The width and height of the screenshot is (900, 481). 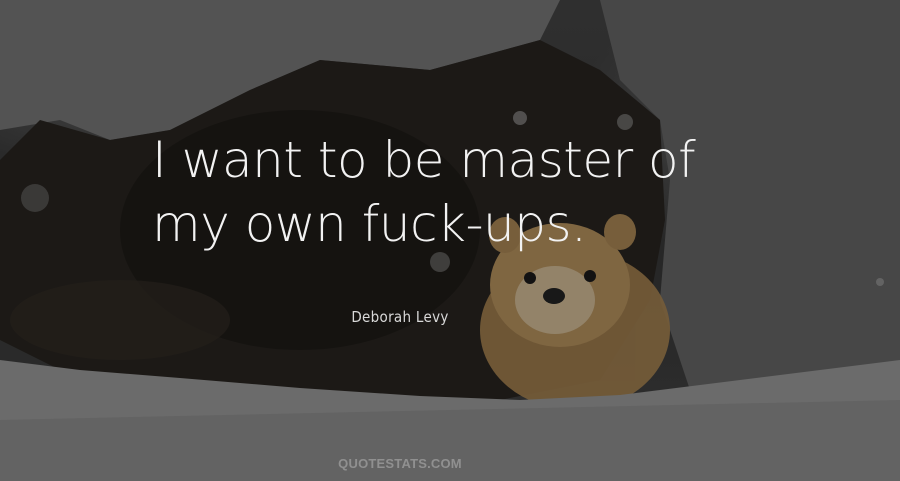 What do you see at coordinates (400, 463) in the screenshot?
I see `site-watermark: QUOTESTATS.COM` at bounding box center [400, 463].